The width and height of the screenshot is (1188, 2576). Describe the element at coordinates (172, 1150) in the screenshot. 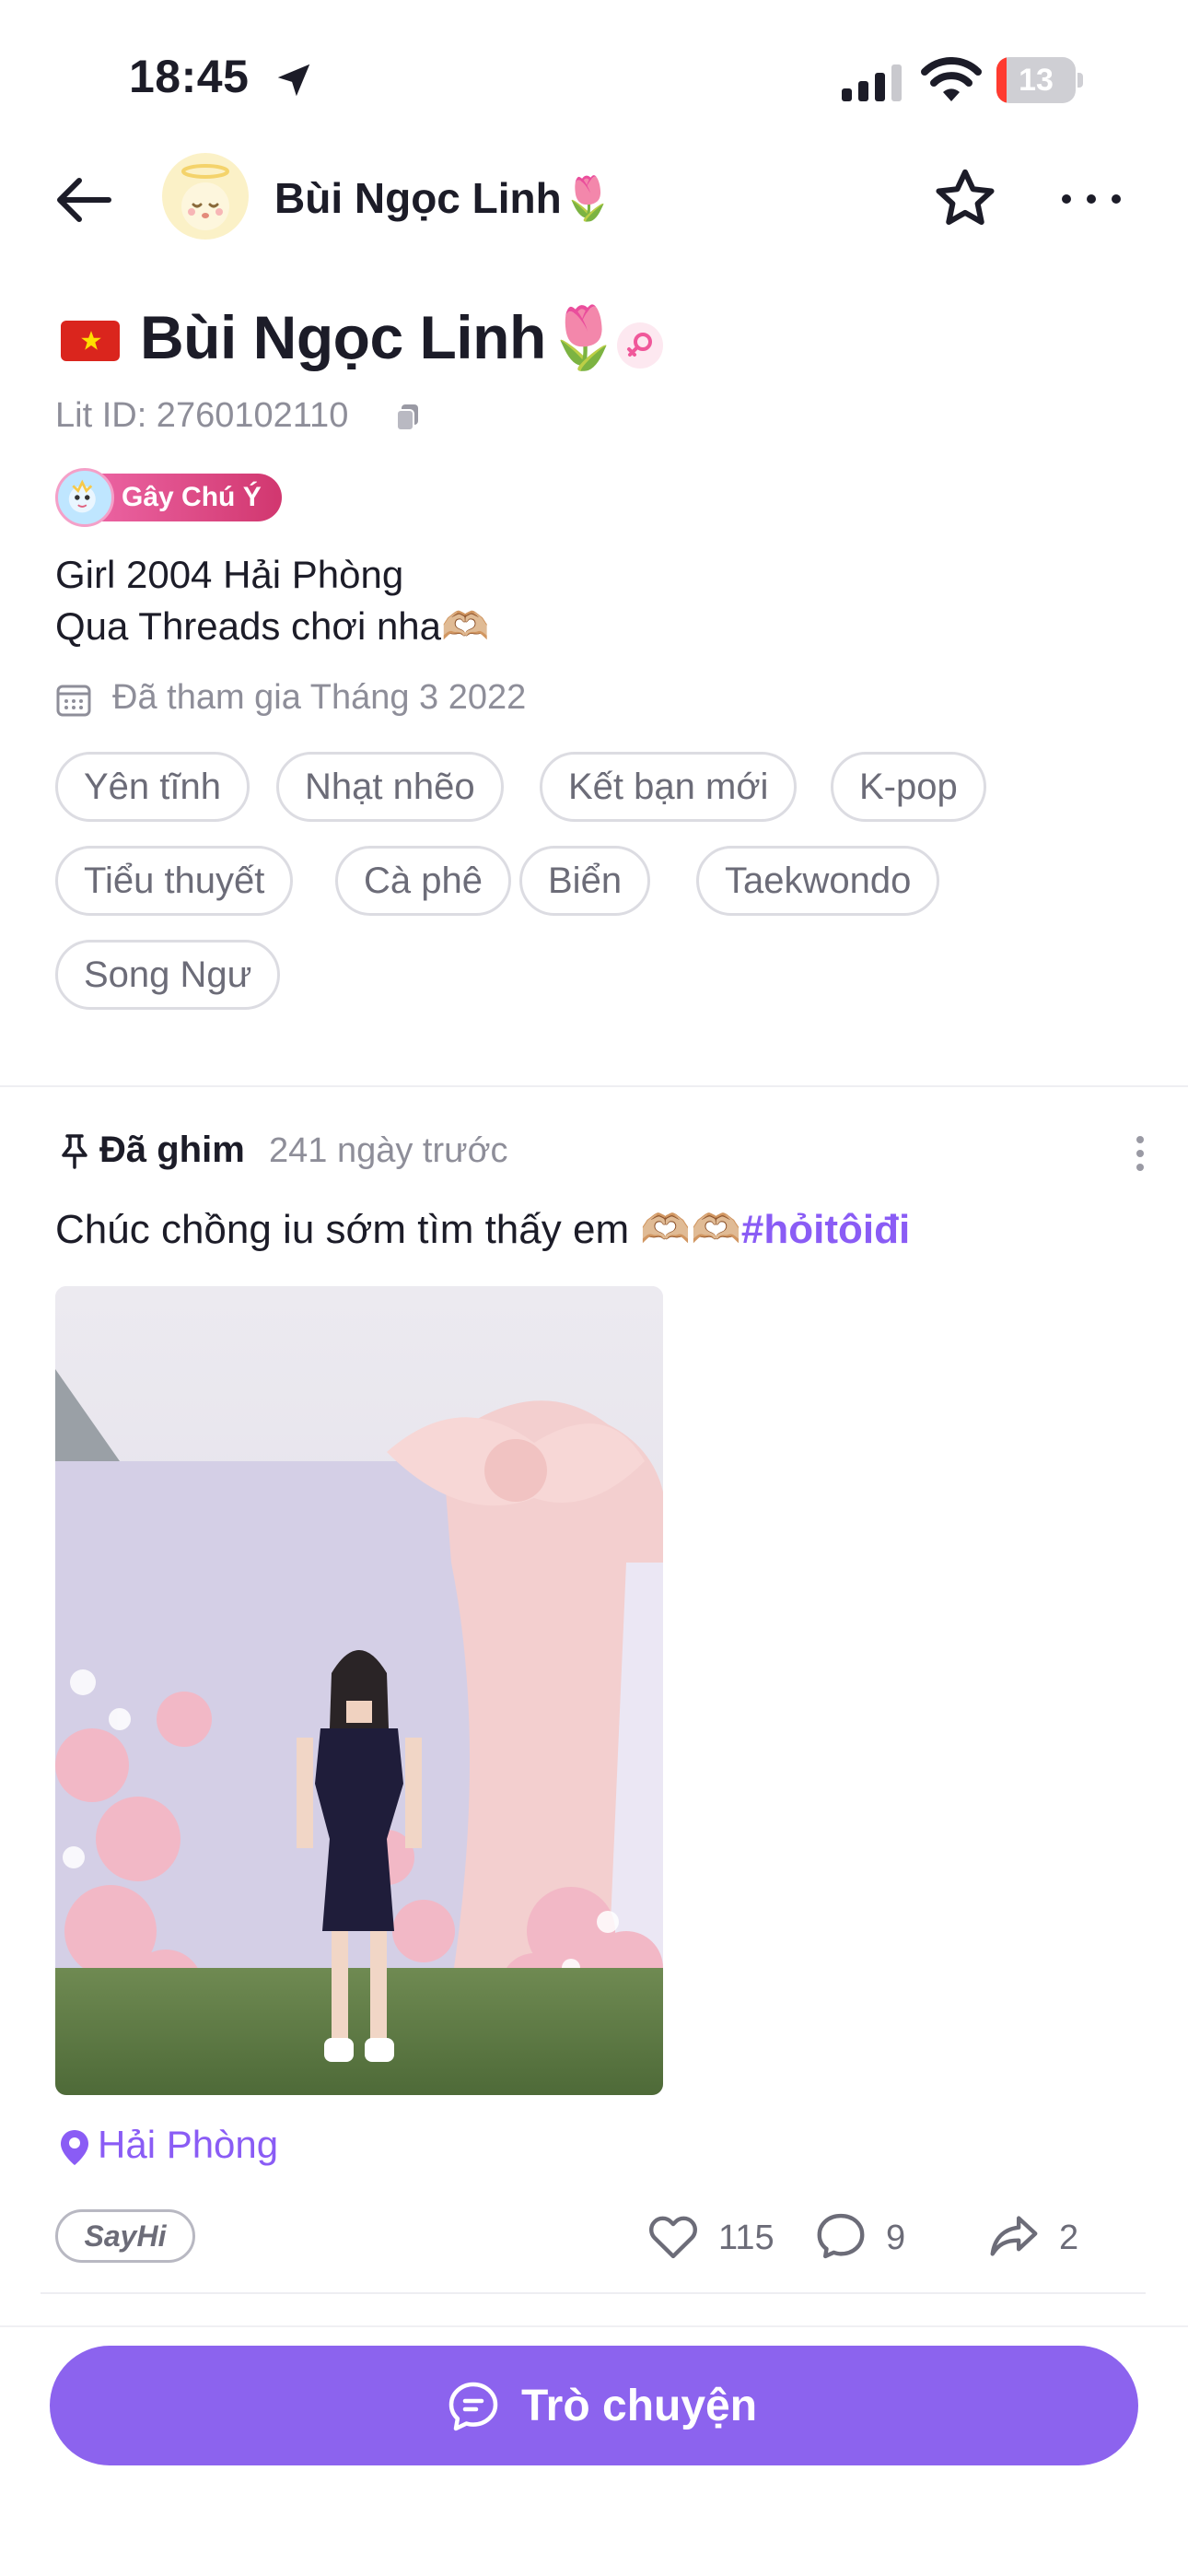

I see `pinned-label: Đã ghim` at that location.